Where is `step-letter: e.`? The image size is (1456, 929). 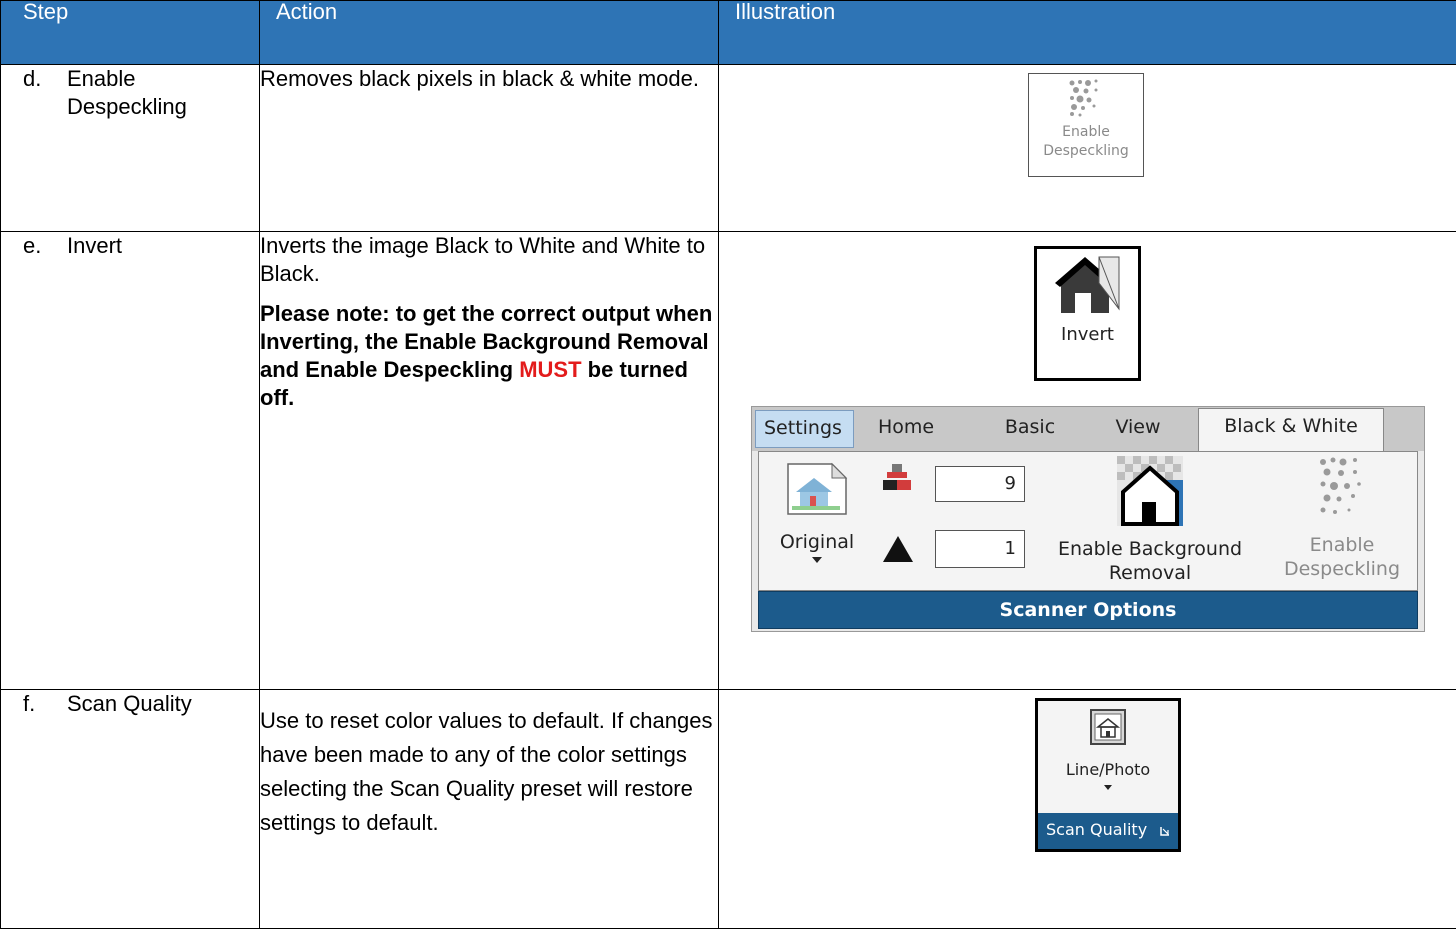 step-letter: e. is located at coordinates (34, 246).